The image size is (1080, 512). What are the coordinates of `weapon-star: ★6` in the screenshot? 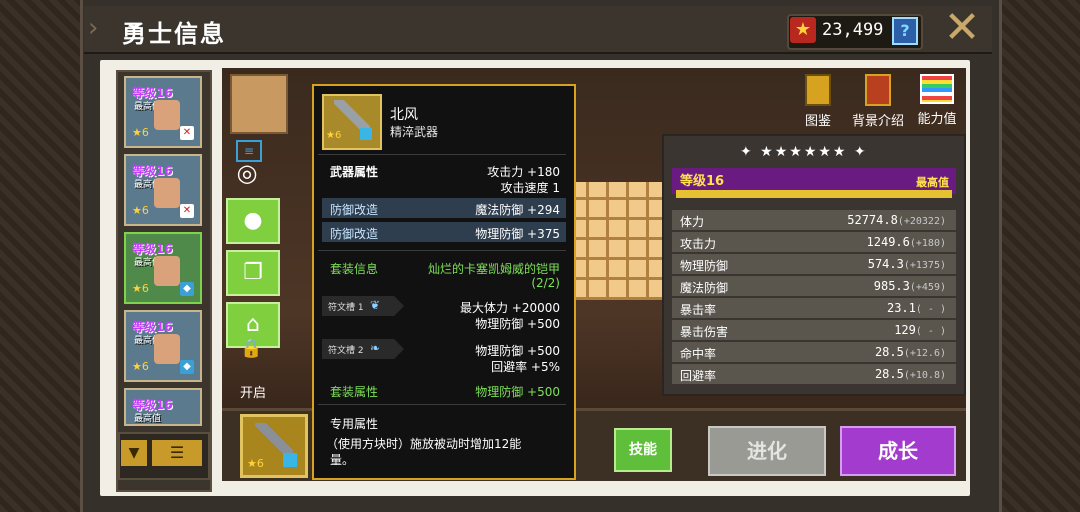 It's located at (334, 135).